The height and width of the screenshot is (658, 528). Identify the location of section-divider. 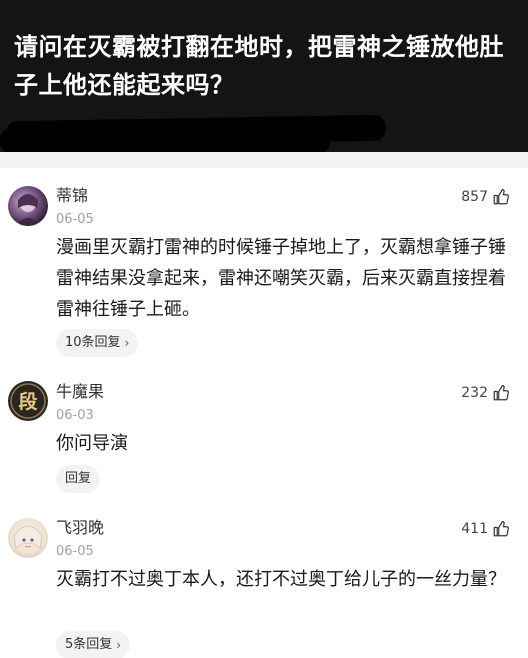
(264, 160).